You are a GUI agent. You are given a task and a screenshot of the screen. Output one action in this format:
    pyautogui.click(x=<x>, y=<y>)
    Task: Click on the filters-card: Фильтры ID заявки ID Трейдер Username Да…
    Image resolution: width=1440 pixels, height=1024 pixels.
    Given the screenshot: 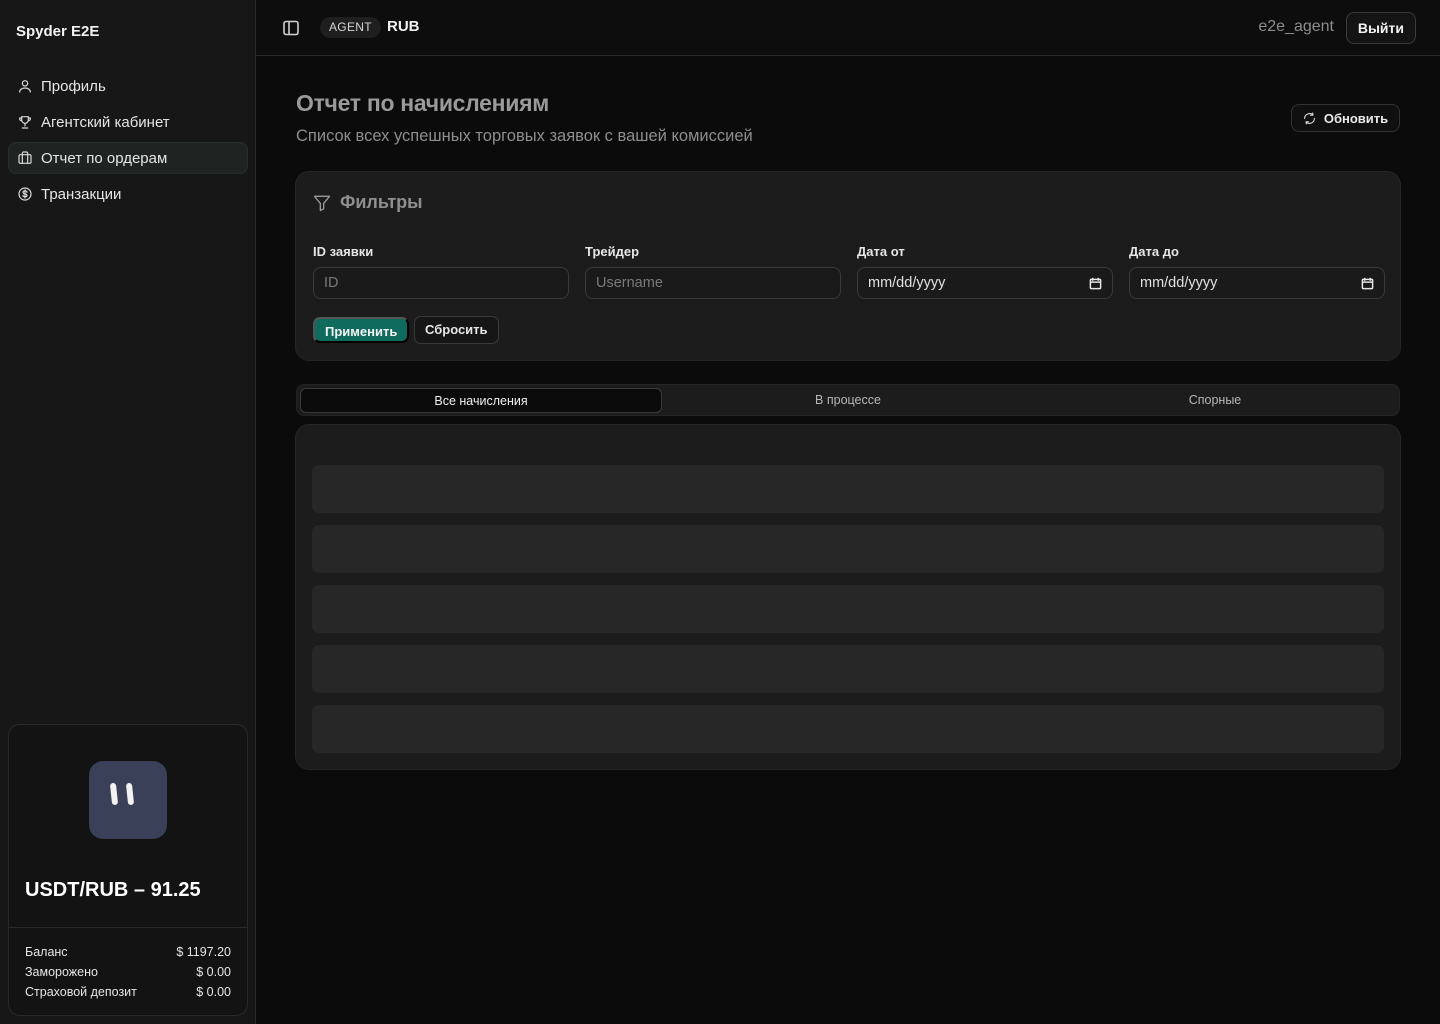 What is the action you would take?
    pyautogui.click(x=848, y=266)
    